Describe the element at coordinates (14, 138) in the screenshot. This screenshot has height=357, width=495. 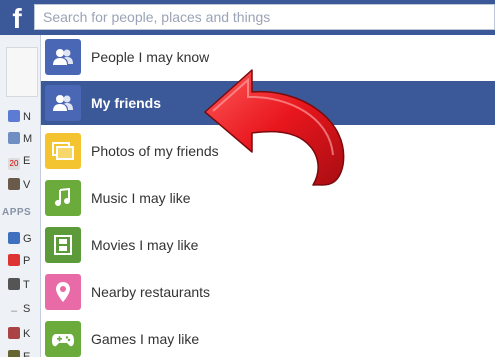
I see `messages-icon` at that location.